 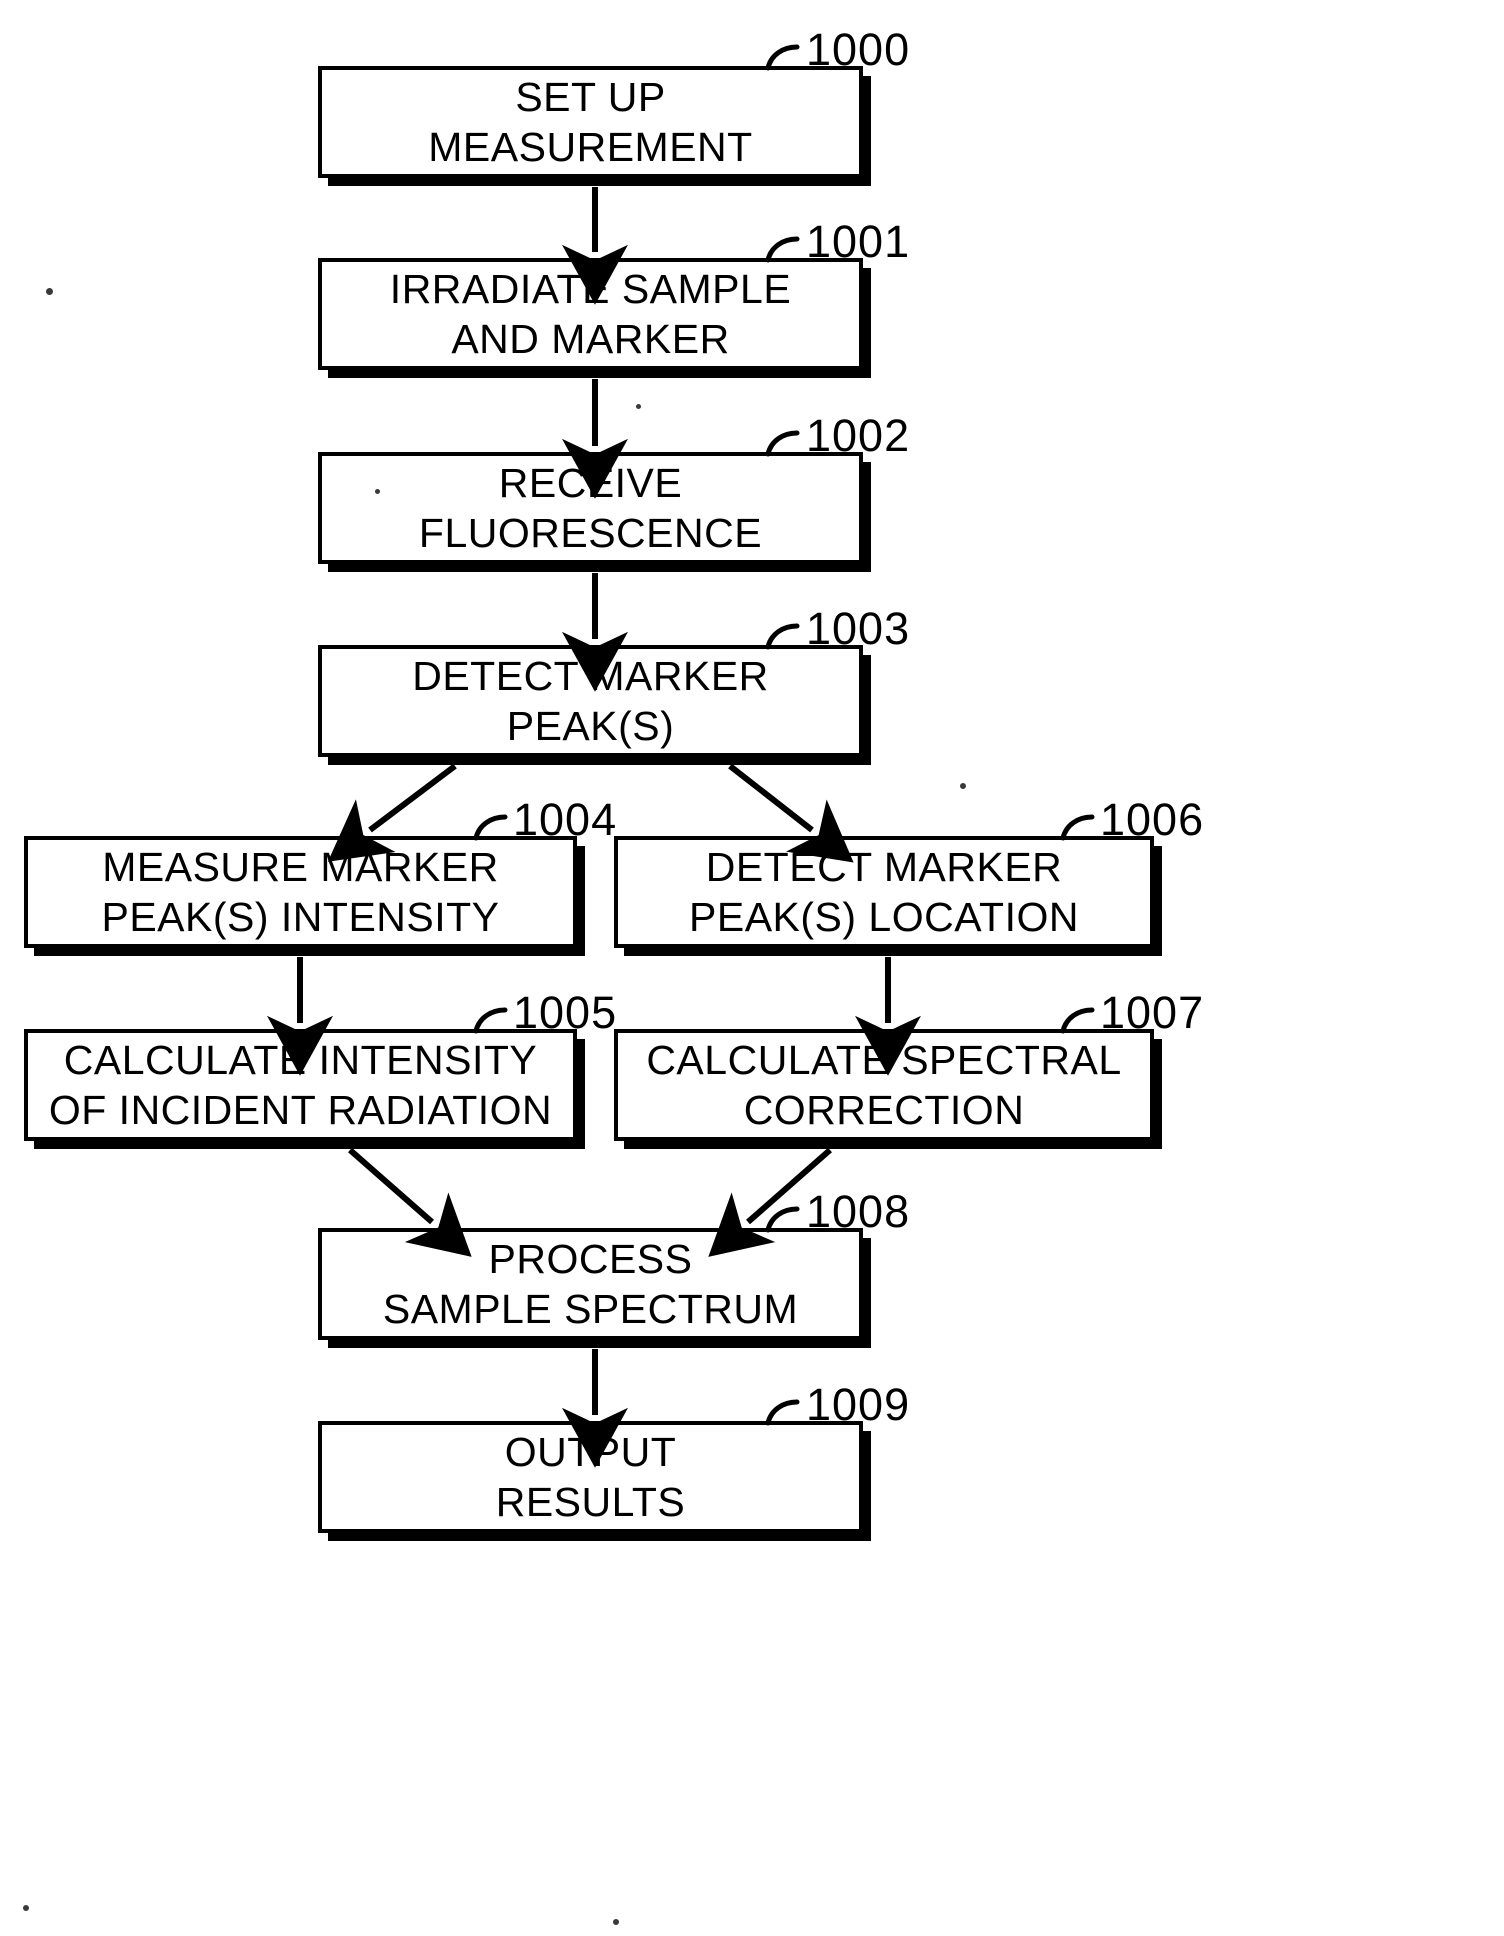 I want to click on reference-numeral-1004: 1004, so click(x=565, y=819).